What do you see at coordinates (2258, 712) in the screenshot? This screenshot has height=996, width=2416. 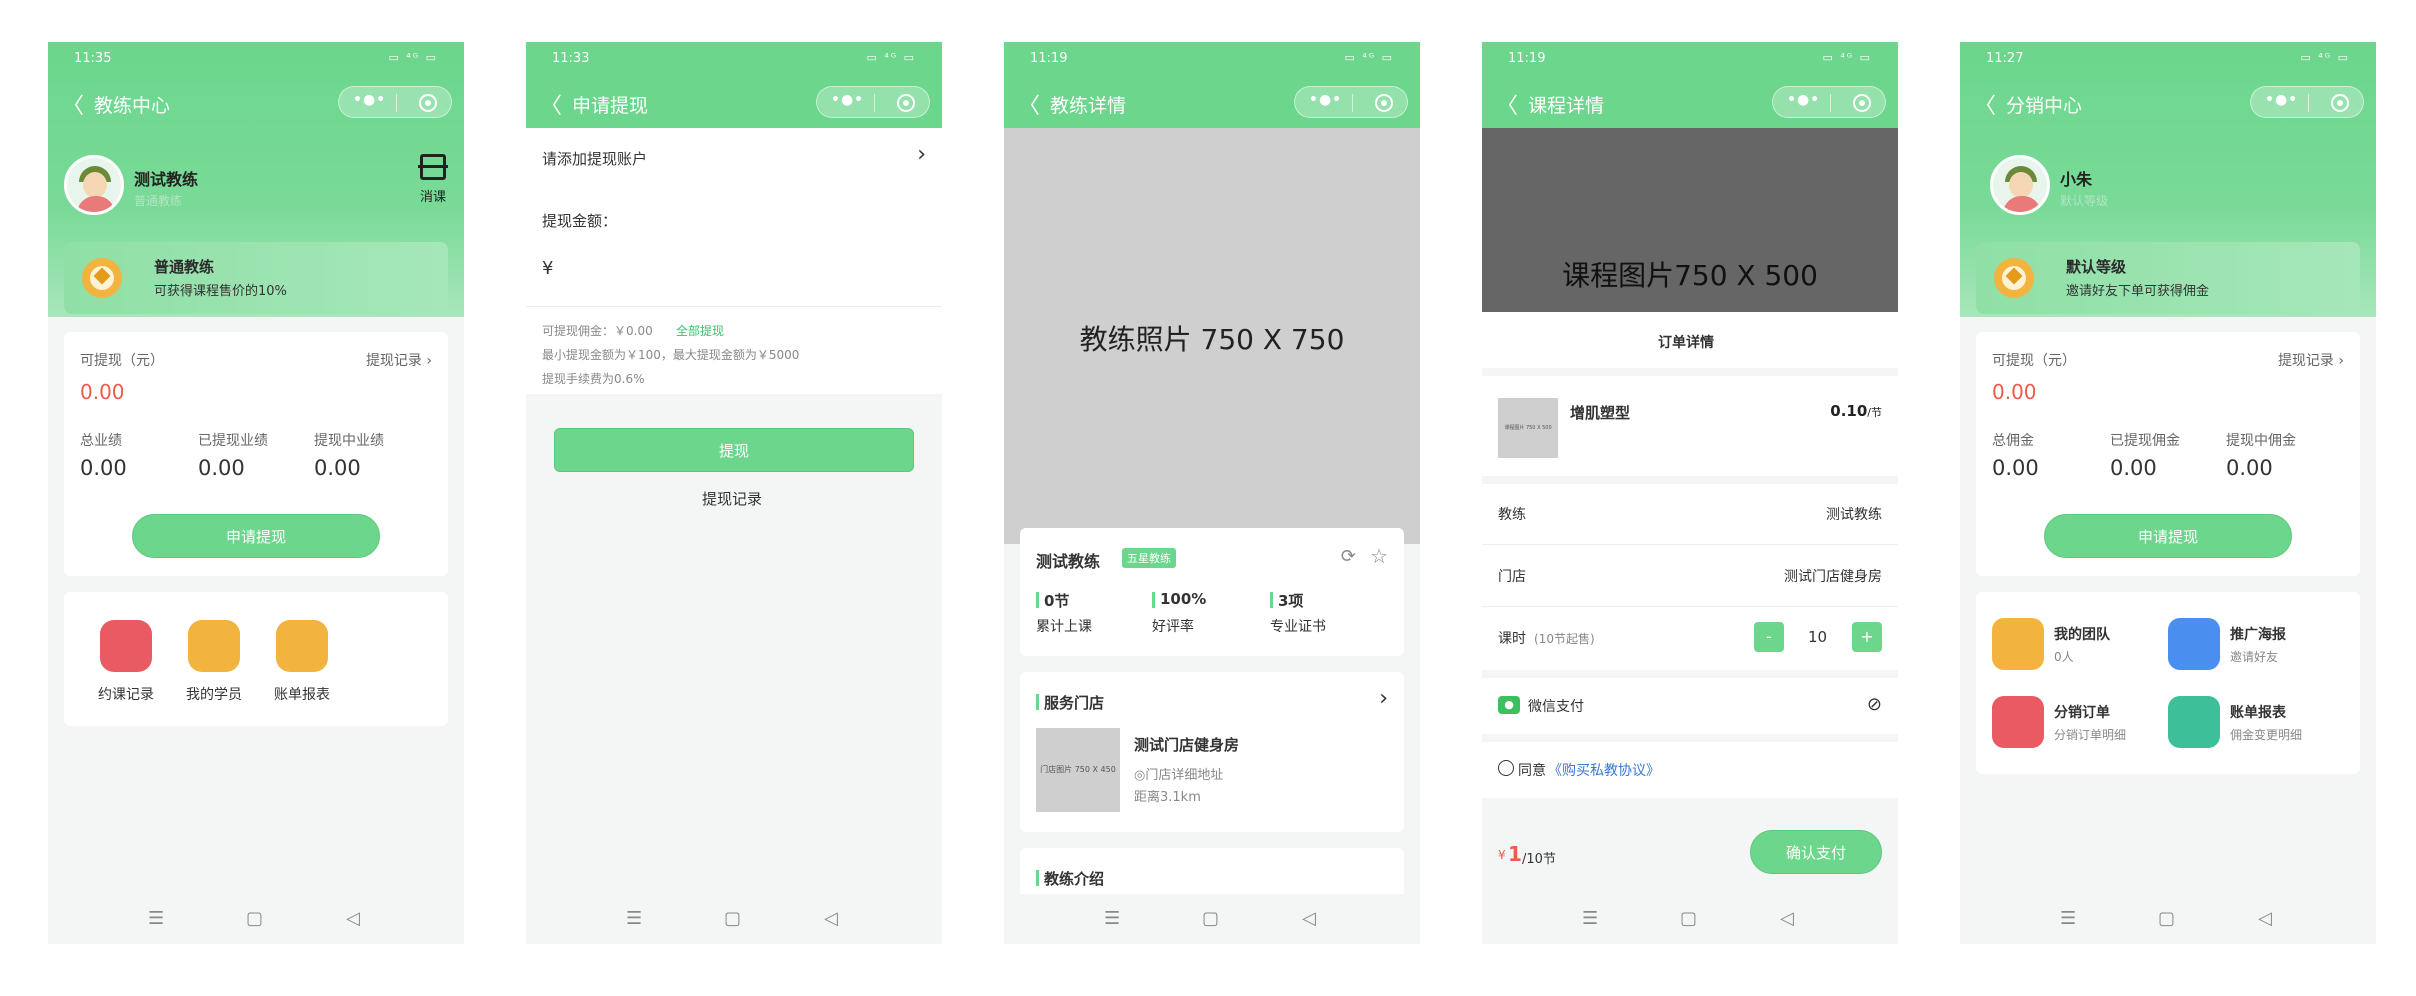 I see `menu-title: 账单报表` at bounding box center [2258, 712].